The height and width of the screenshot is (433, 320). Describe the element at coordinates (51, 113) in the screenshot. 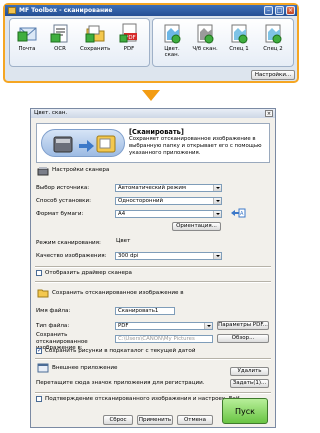

I see `dialog-title: Цвет. скан.` at that location.